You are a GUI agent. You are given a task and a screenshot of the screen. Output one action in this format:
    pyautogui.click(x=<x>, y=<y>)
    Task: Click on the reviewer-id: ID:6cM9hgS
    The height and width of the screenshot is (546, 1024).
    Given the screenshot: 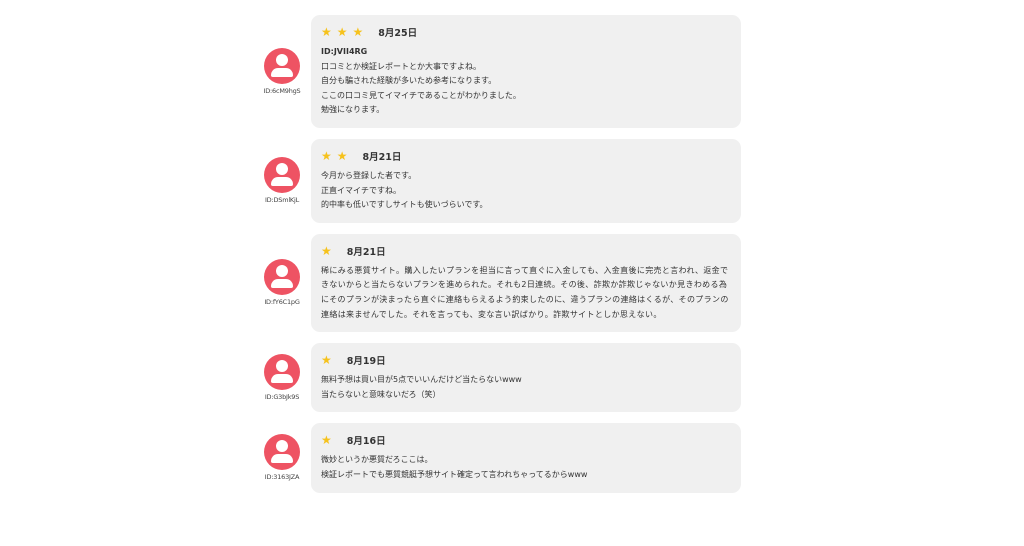 What is the action you would take?
    pyautogui.click(x=282, y=90)
    